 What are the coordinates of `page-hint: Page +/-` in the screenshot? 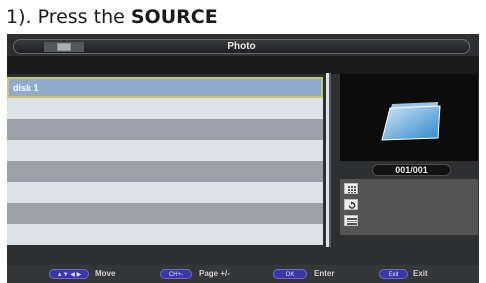 It's located at (214, 273).